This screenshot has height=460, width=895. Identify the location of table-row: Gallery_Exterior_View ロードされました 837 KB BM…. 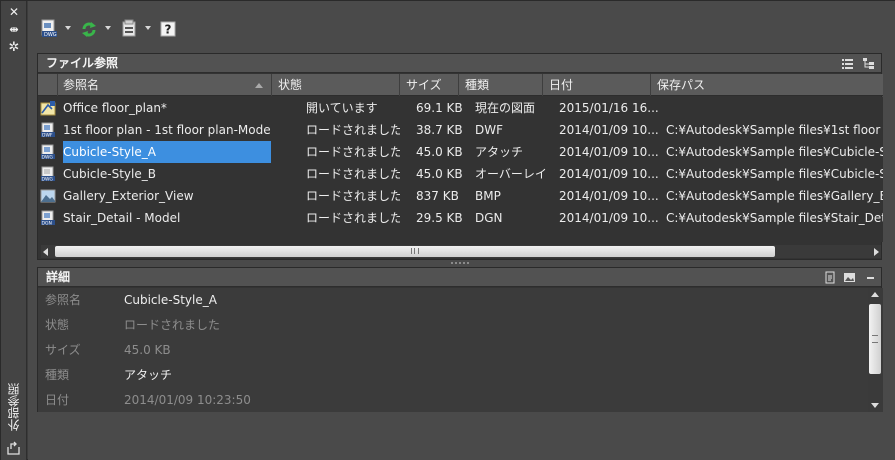
(460, 196).